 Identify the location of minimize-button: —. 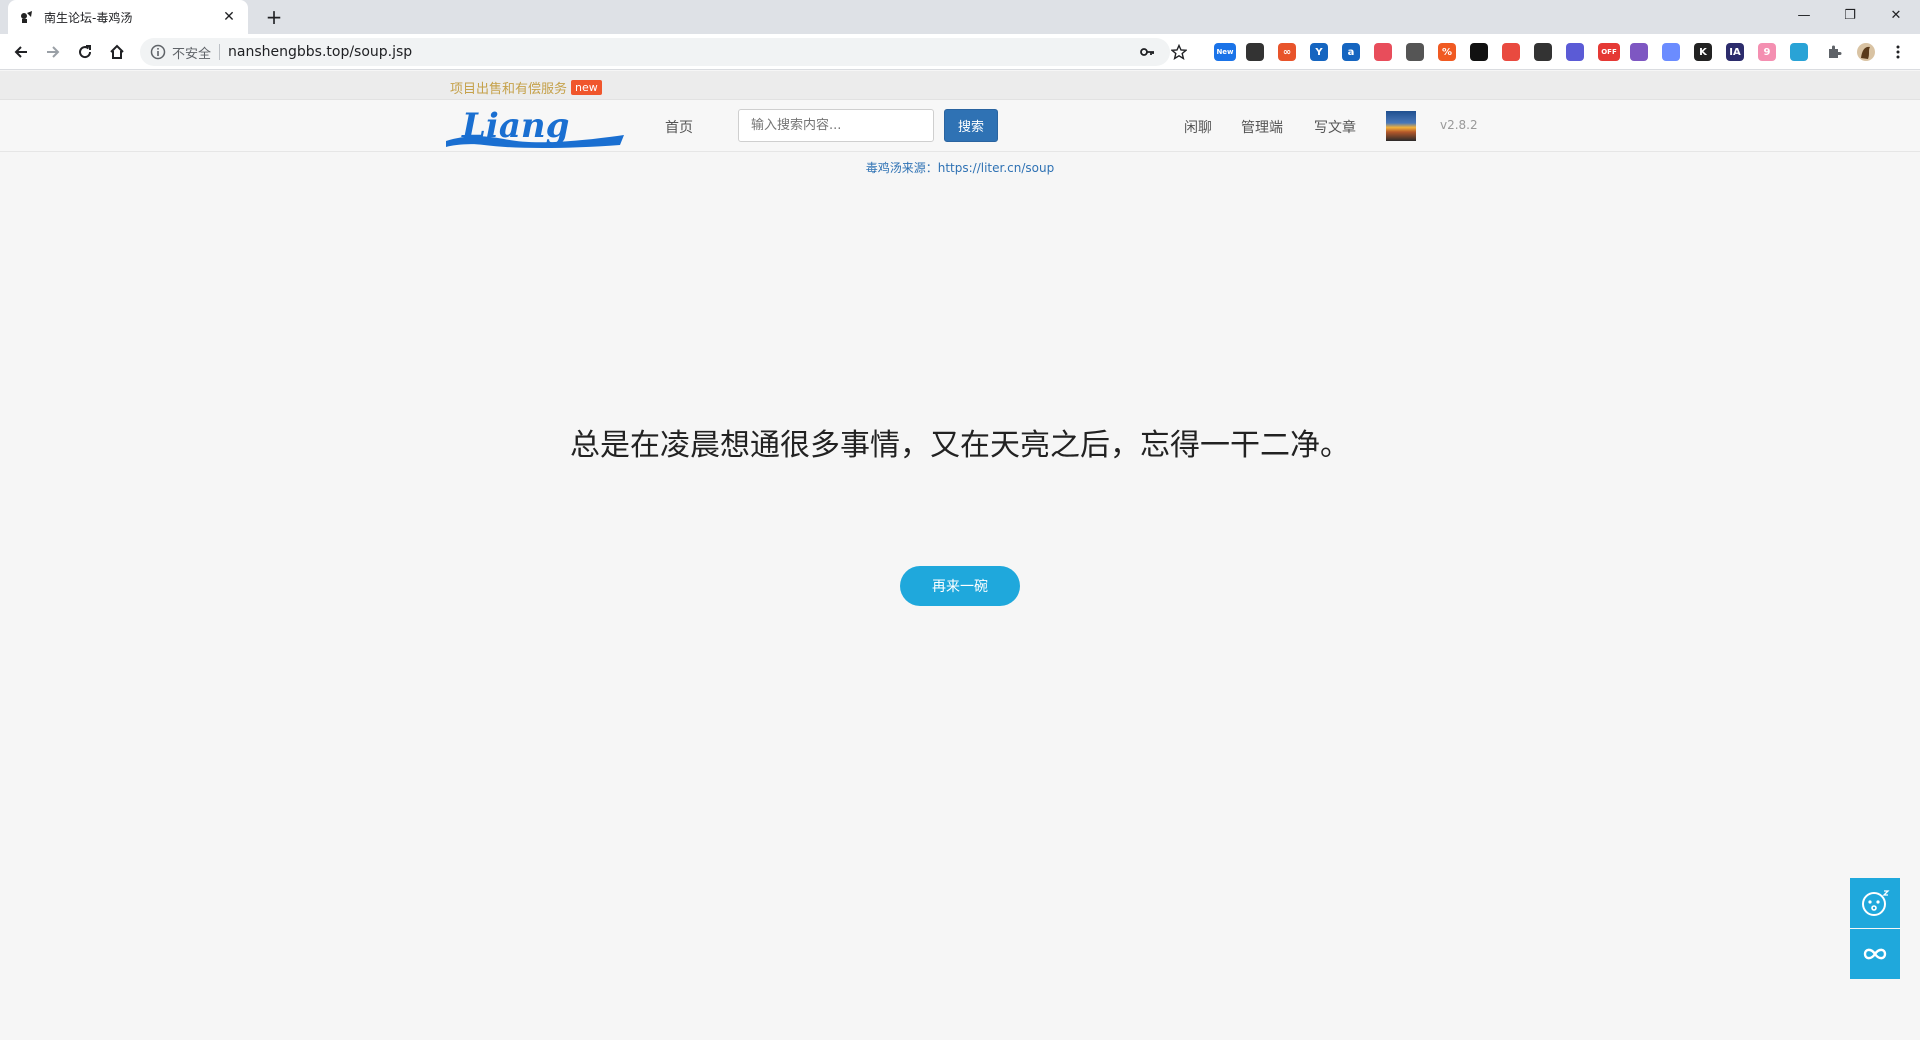
(1804, 15).